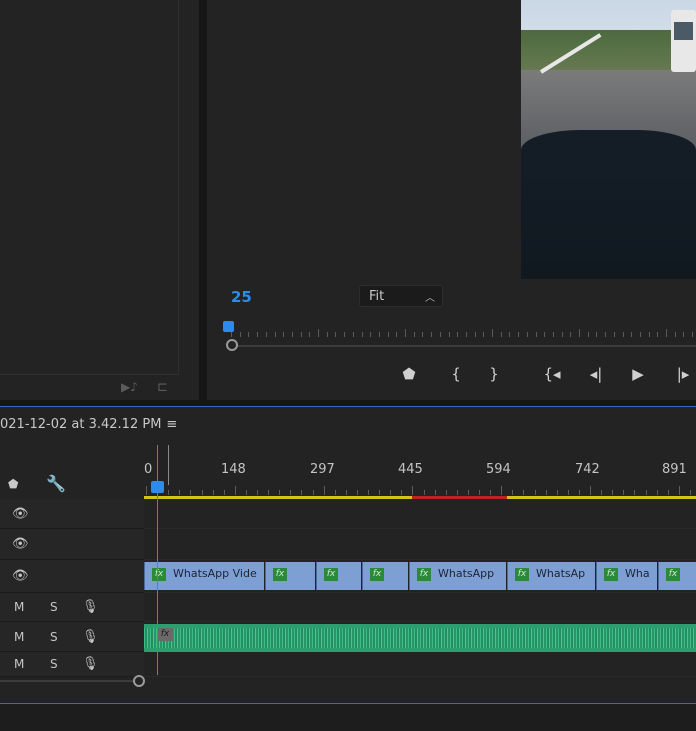 Image resolution: width=696 pixels, height=731 pixels. Describe the element at coordinates (88, 424) in the screenshot. I see `sequence-tab: 021-12-02 at 3.42.12 PM ≡` at that location.